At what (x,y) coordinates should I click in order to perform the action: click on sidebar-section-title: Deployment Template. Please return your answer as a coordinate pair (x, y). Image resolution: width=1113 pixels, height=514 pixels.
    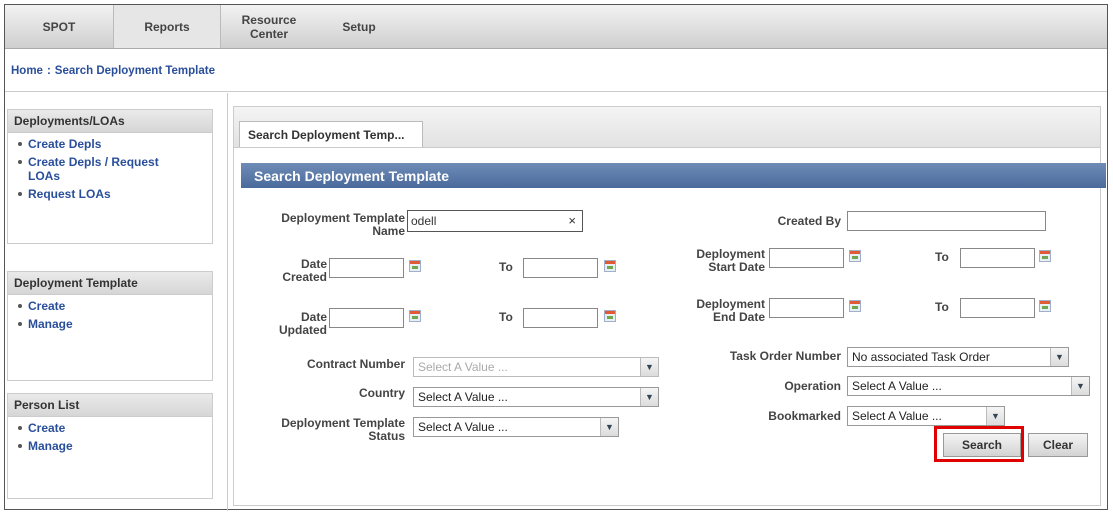
    Looking at the image, I should click on (110, 283).